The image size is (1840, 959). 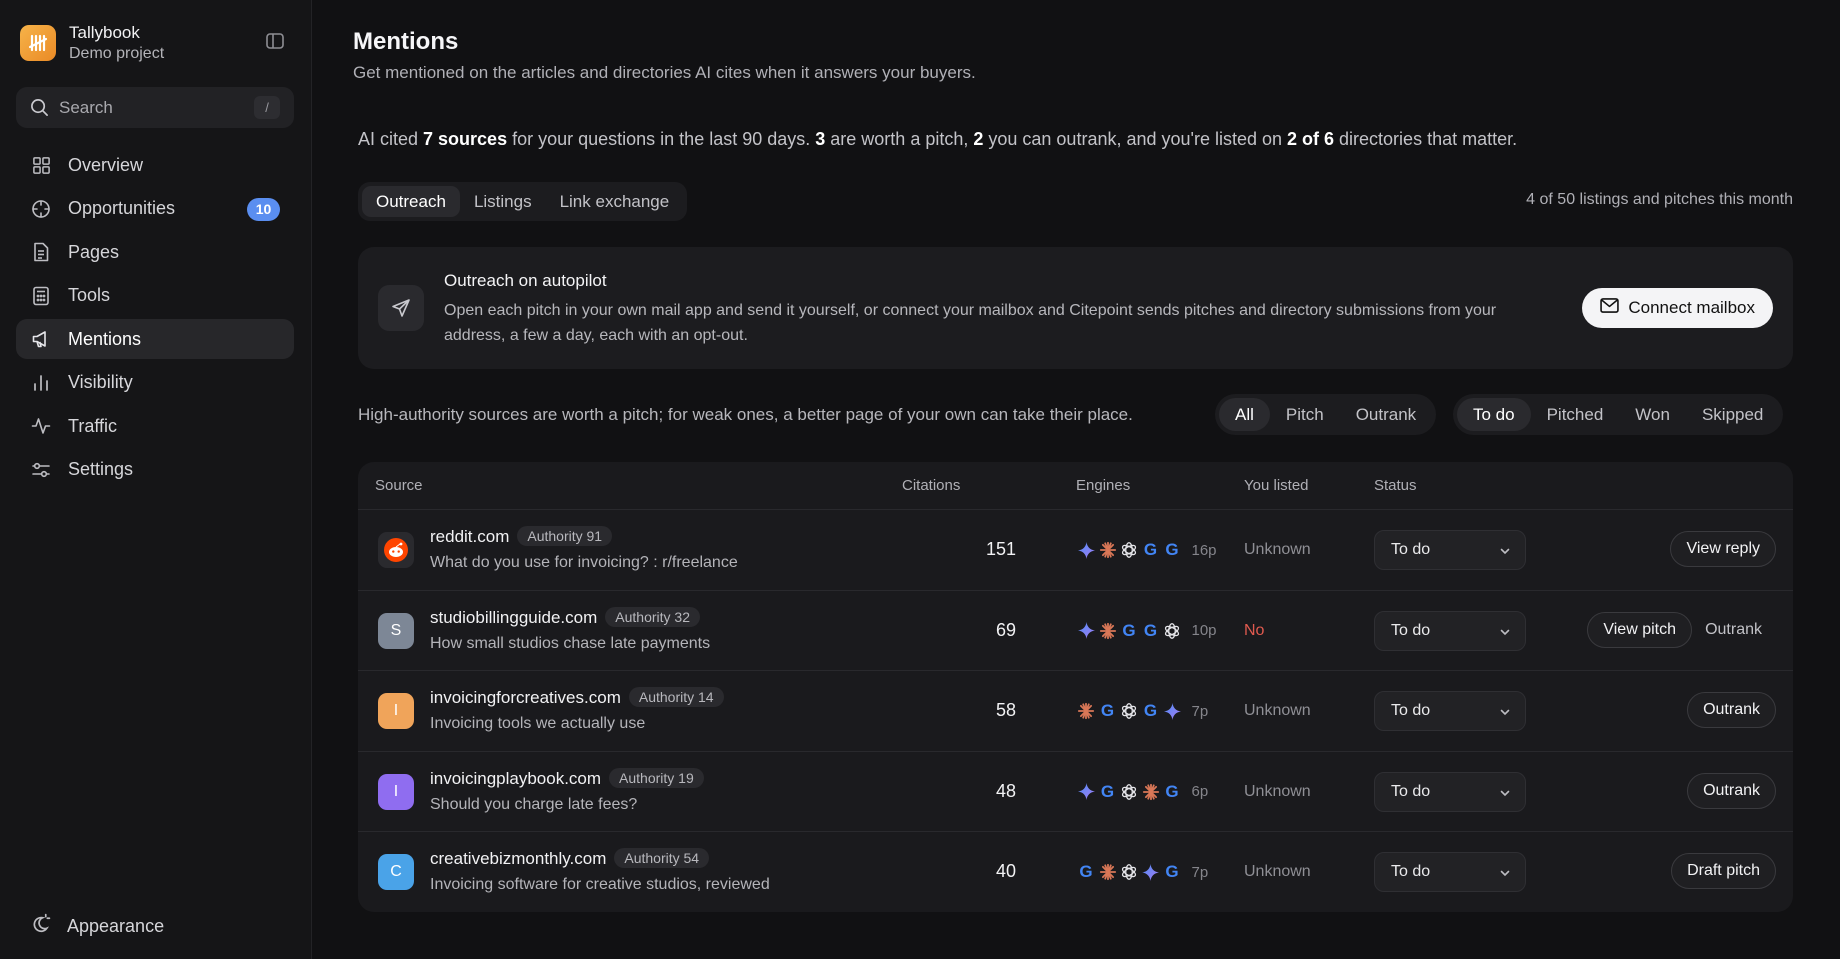 What do you see at coordinates (1200, 711) in the screenshot?
I see `page-count: 7p` at bounding box center [1200, 711].